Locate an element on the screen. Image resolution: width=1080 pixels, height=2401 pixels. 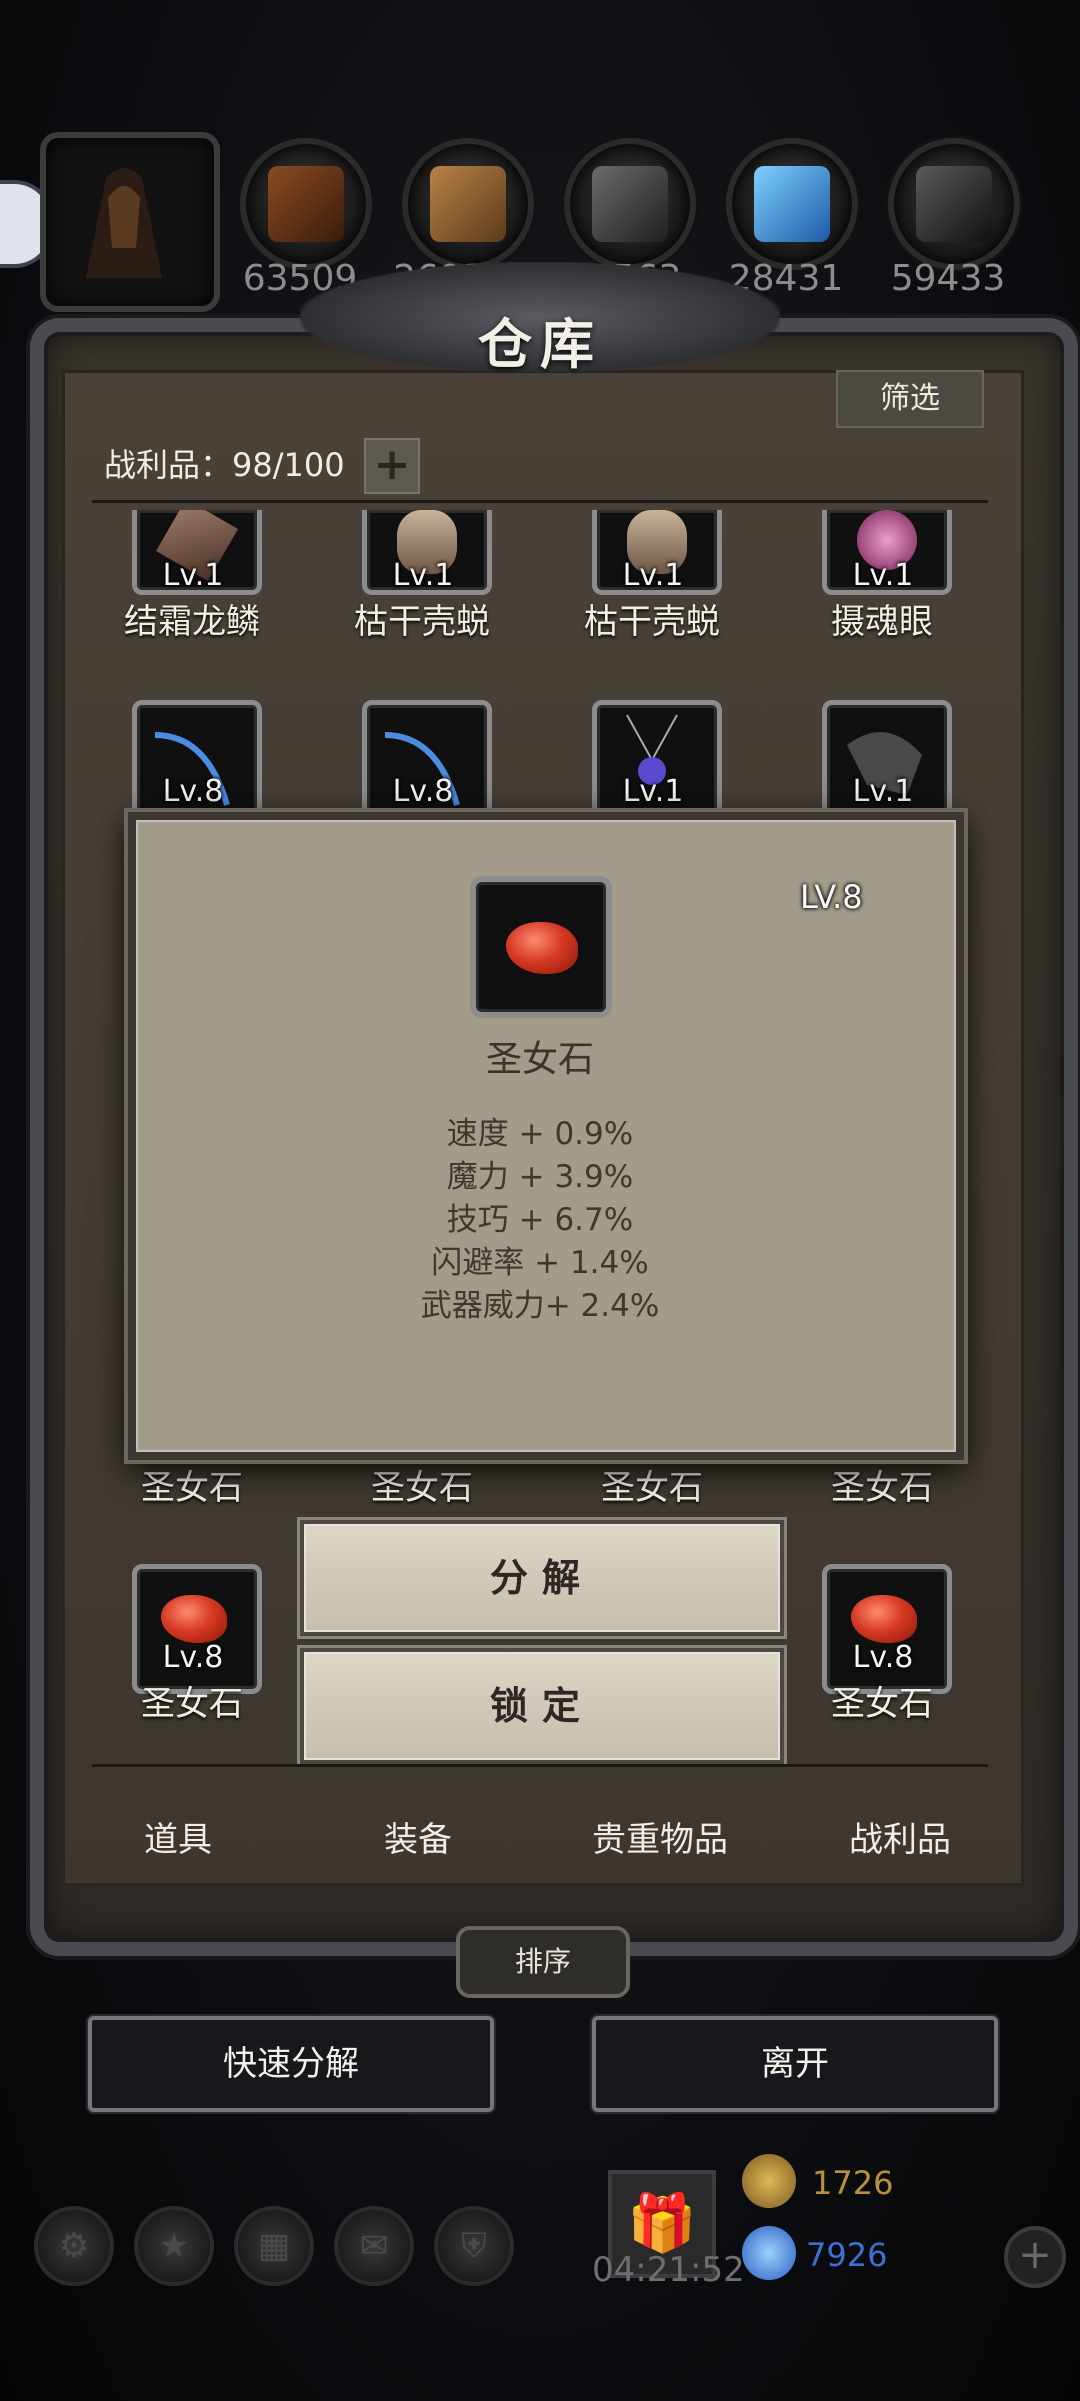
gem-amount: 7926 is located at coordinates (847, 2255).